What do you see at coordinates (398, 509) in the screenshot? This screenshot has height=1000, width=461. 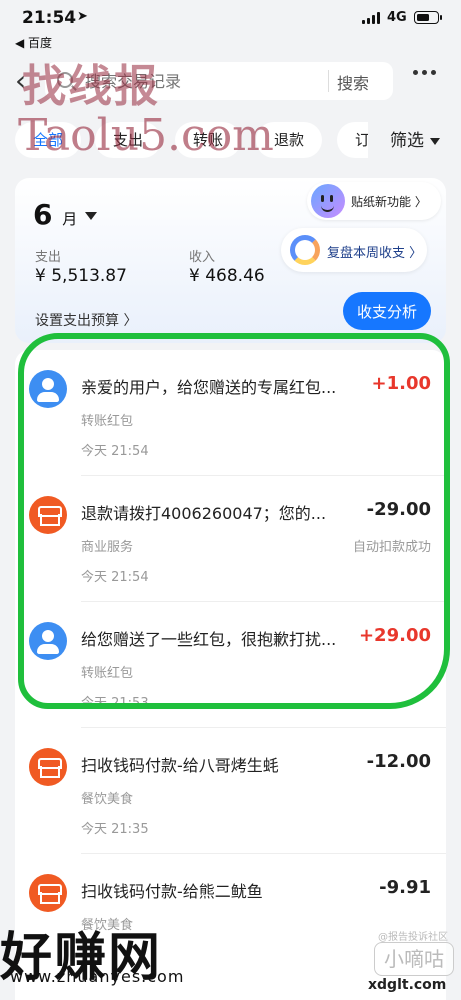 I see `transaction-amount: -29.00` at bounding box center [398, 509].